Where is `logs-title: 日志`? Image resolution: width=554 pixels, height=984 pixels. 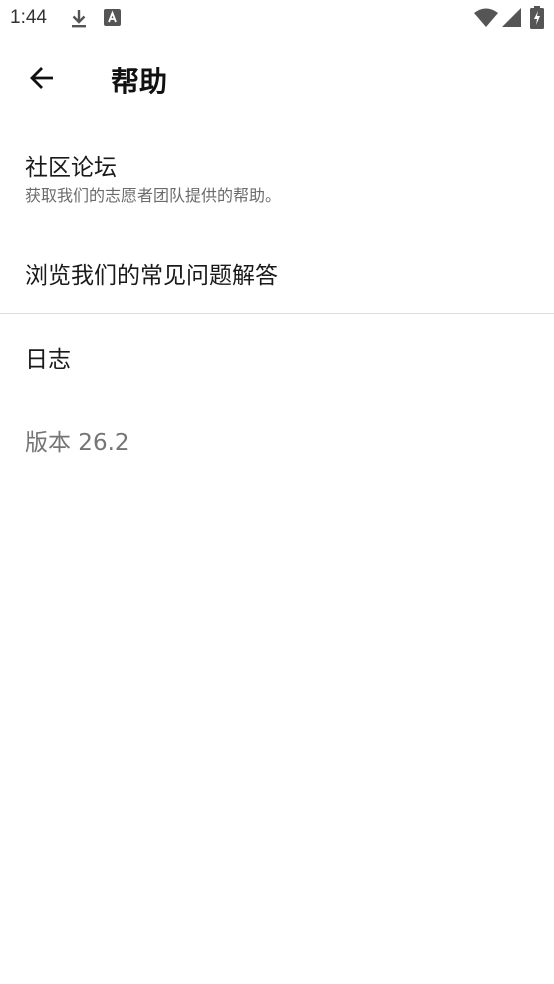
logs-title: 日志 is located at coordinates (48, 360).